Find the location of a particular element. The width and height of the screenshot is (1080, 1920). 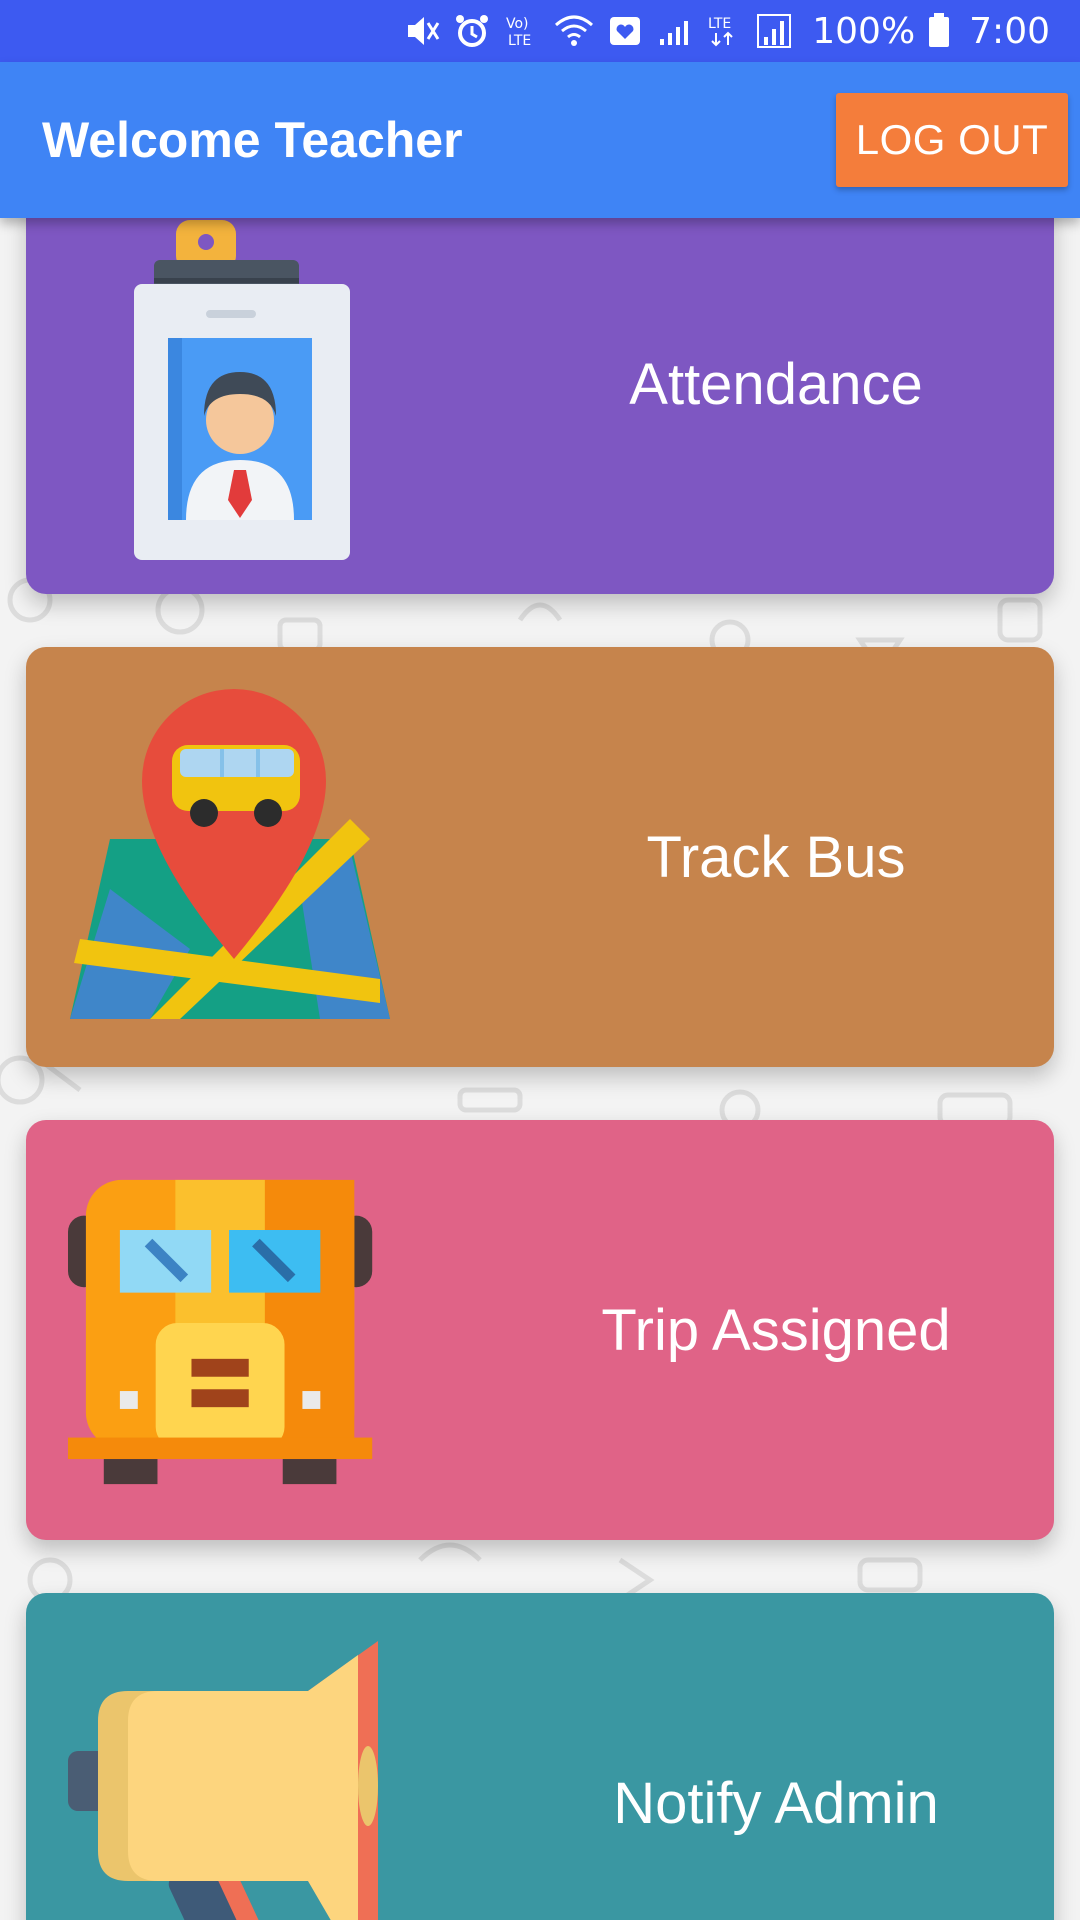

alarm-icon is located at coordinates (472, 31).